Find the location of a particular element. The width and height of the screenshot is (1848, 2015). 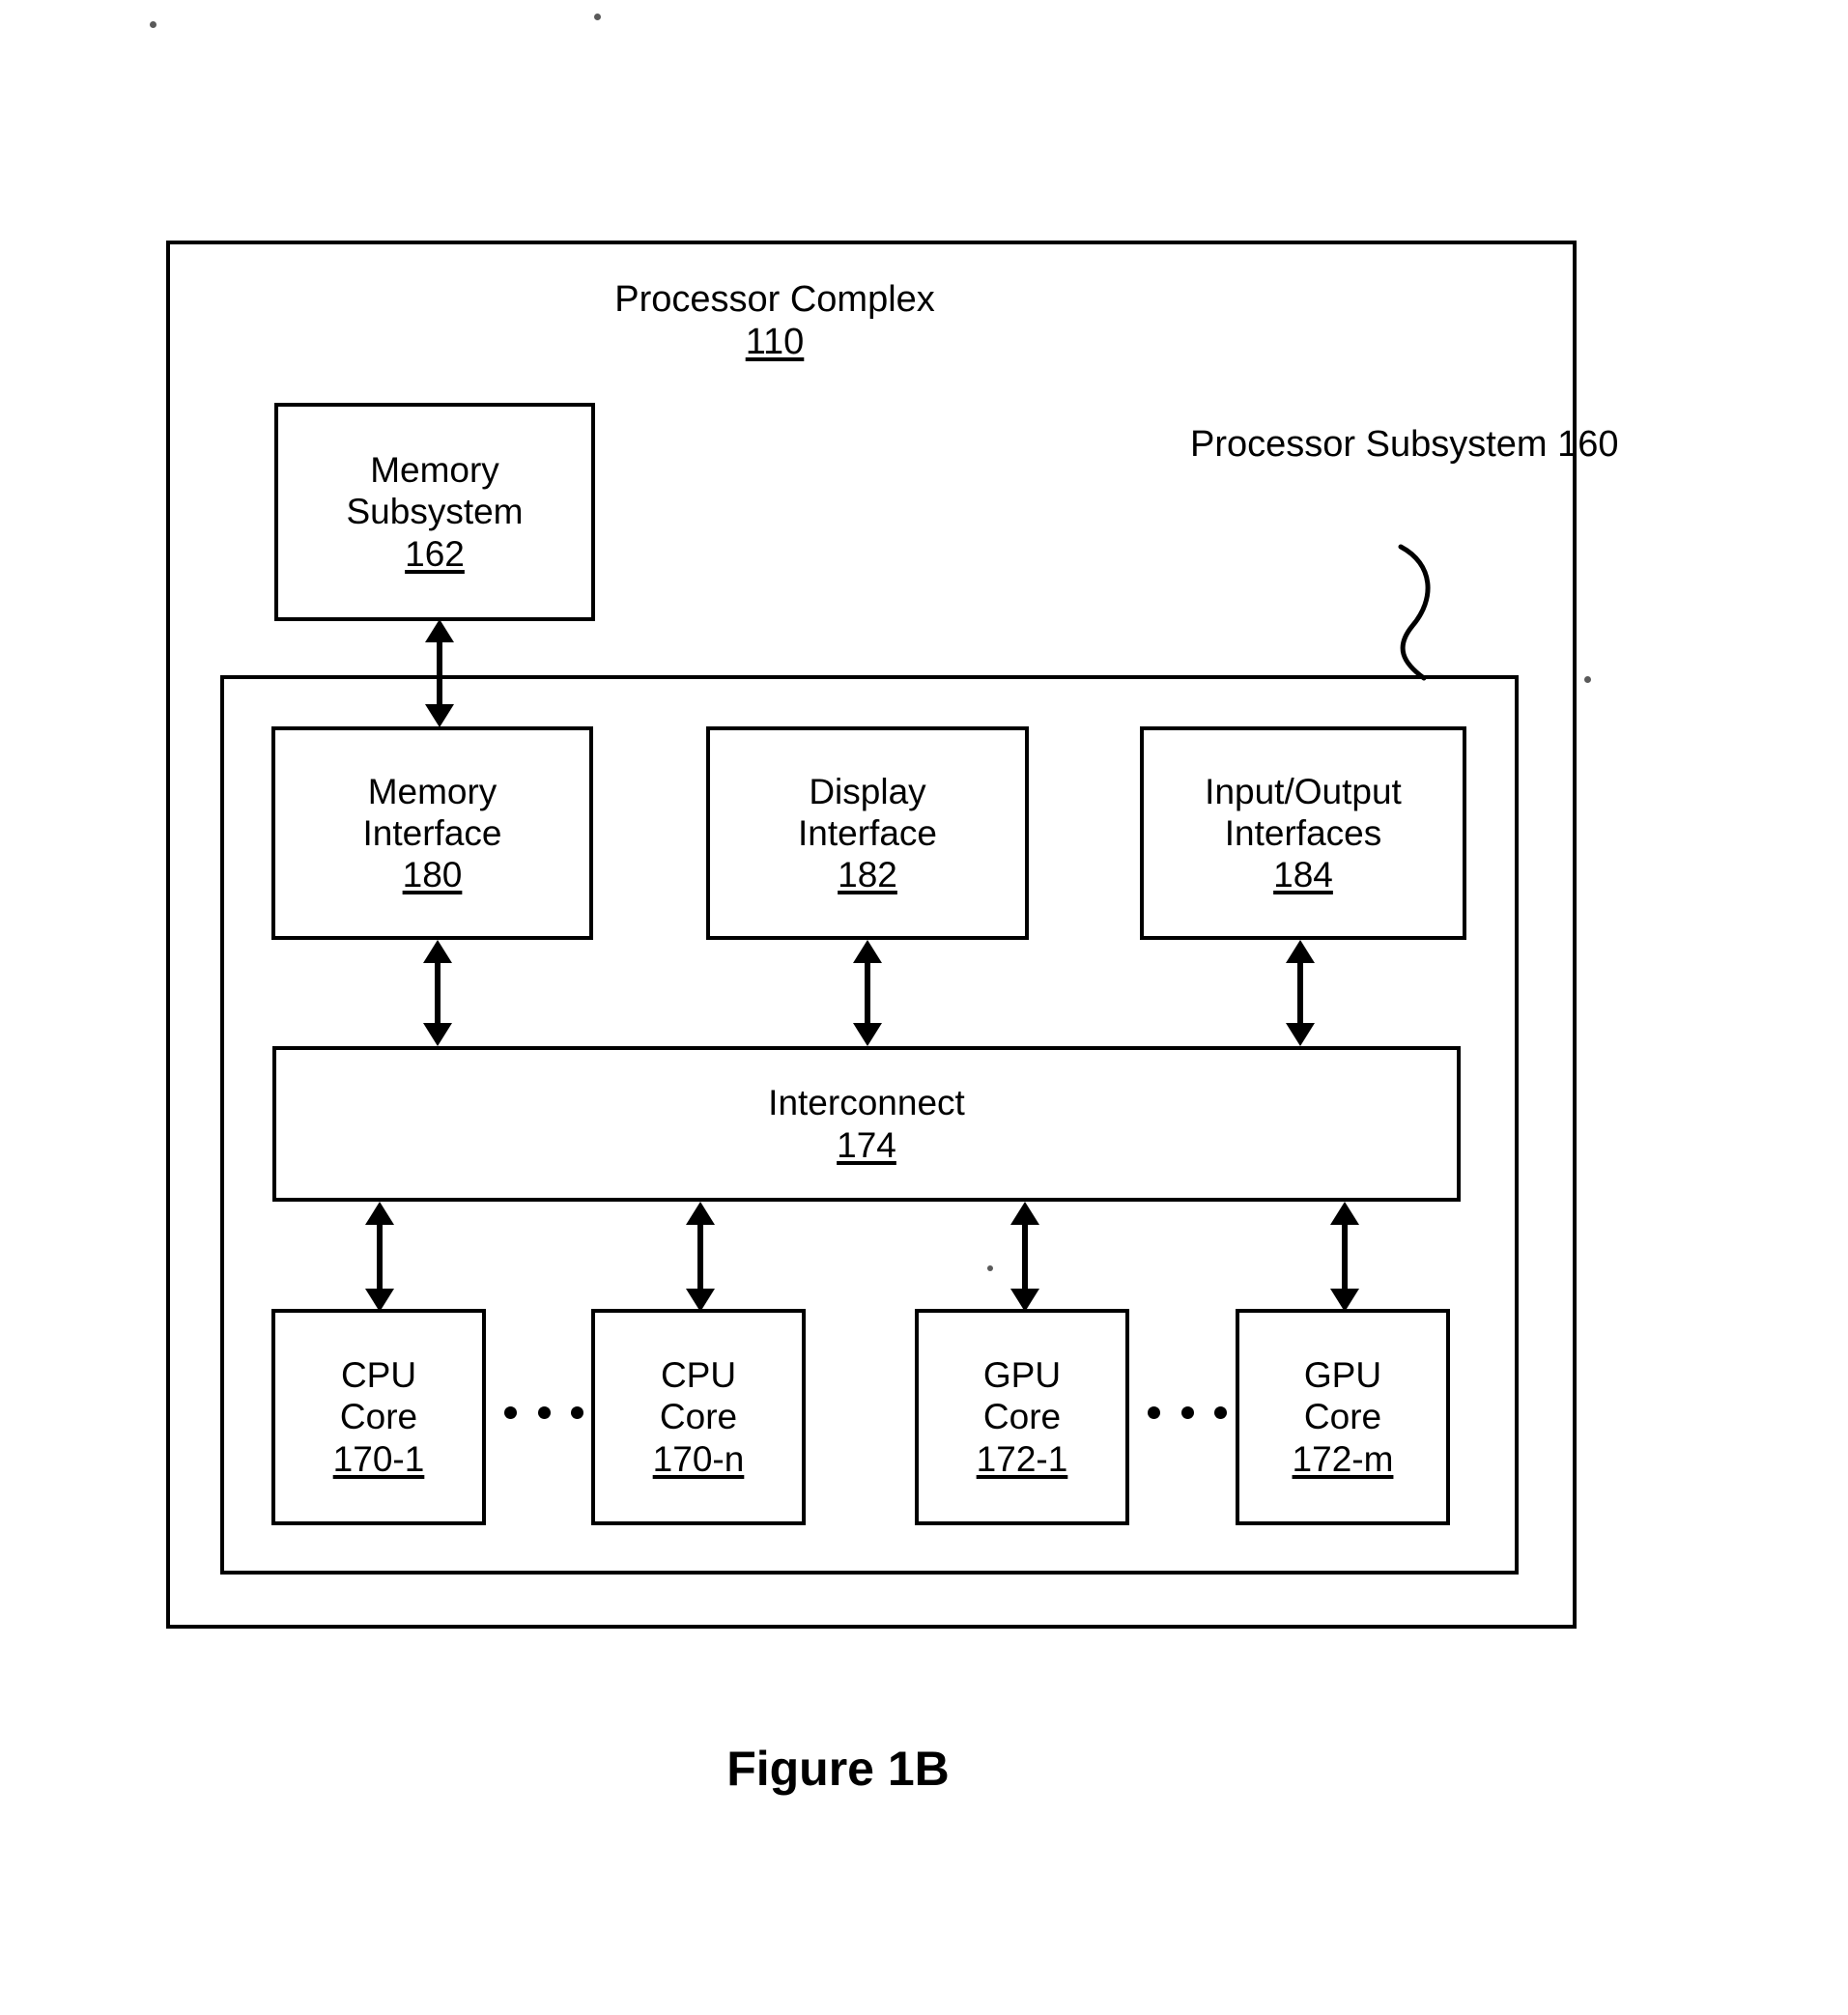

gpu-core-first-line1: GPU is located at coordinates (1022, 1375).